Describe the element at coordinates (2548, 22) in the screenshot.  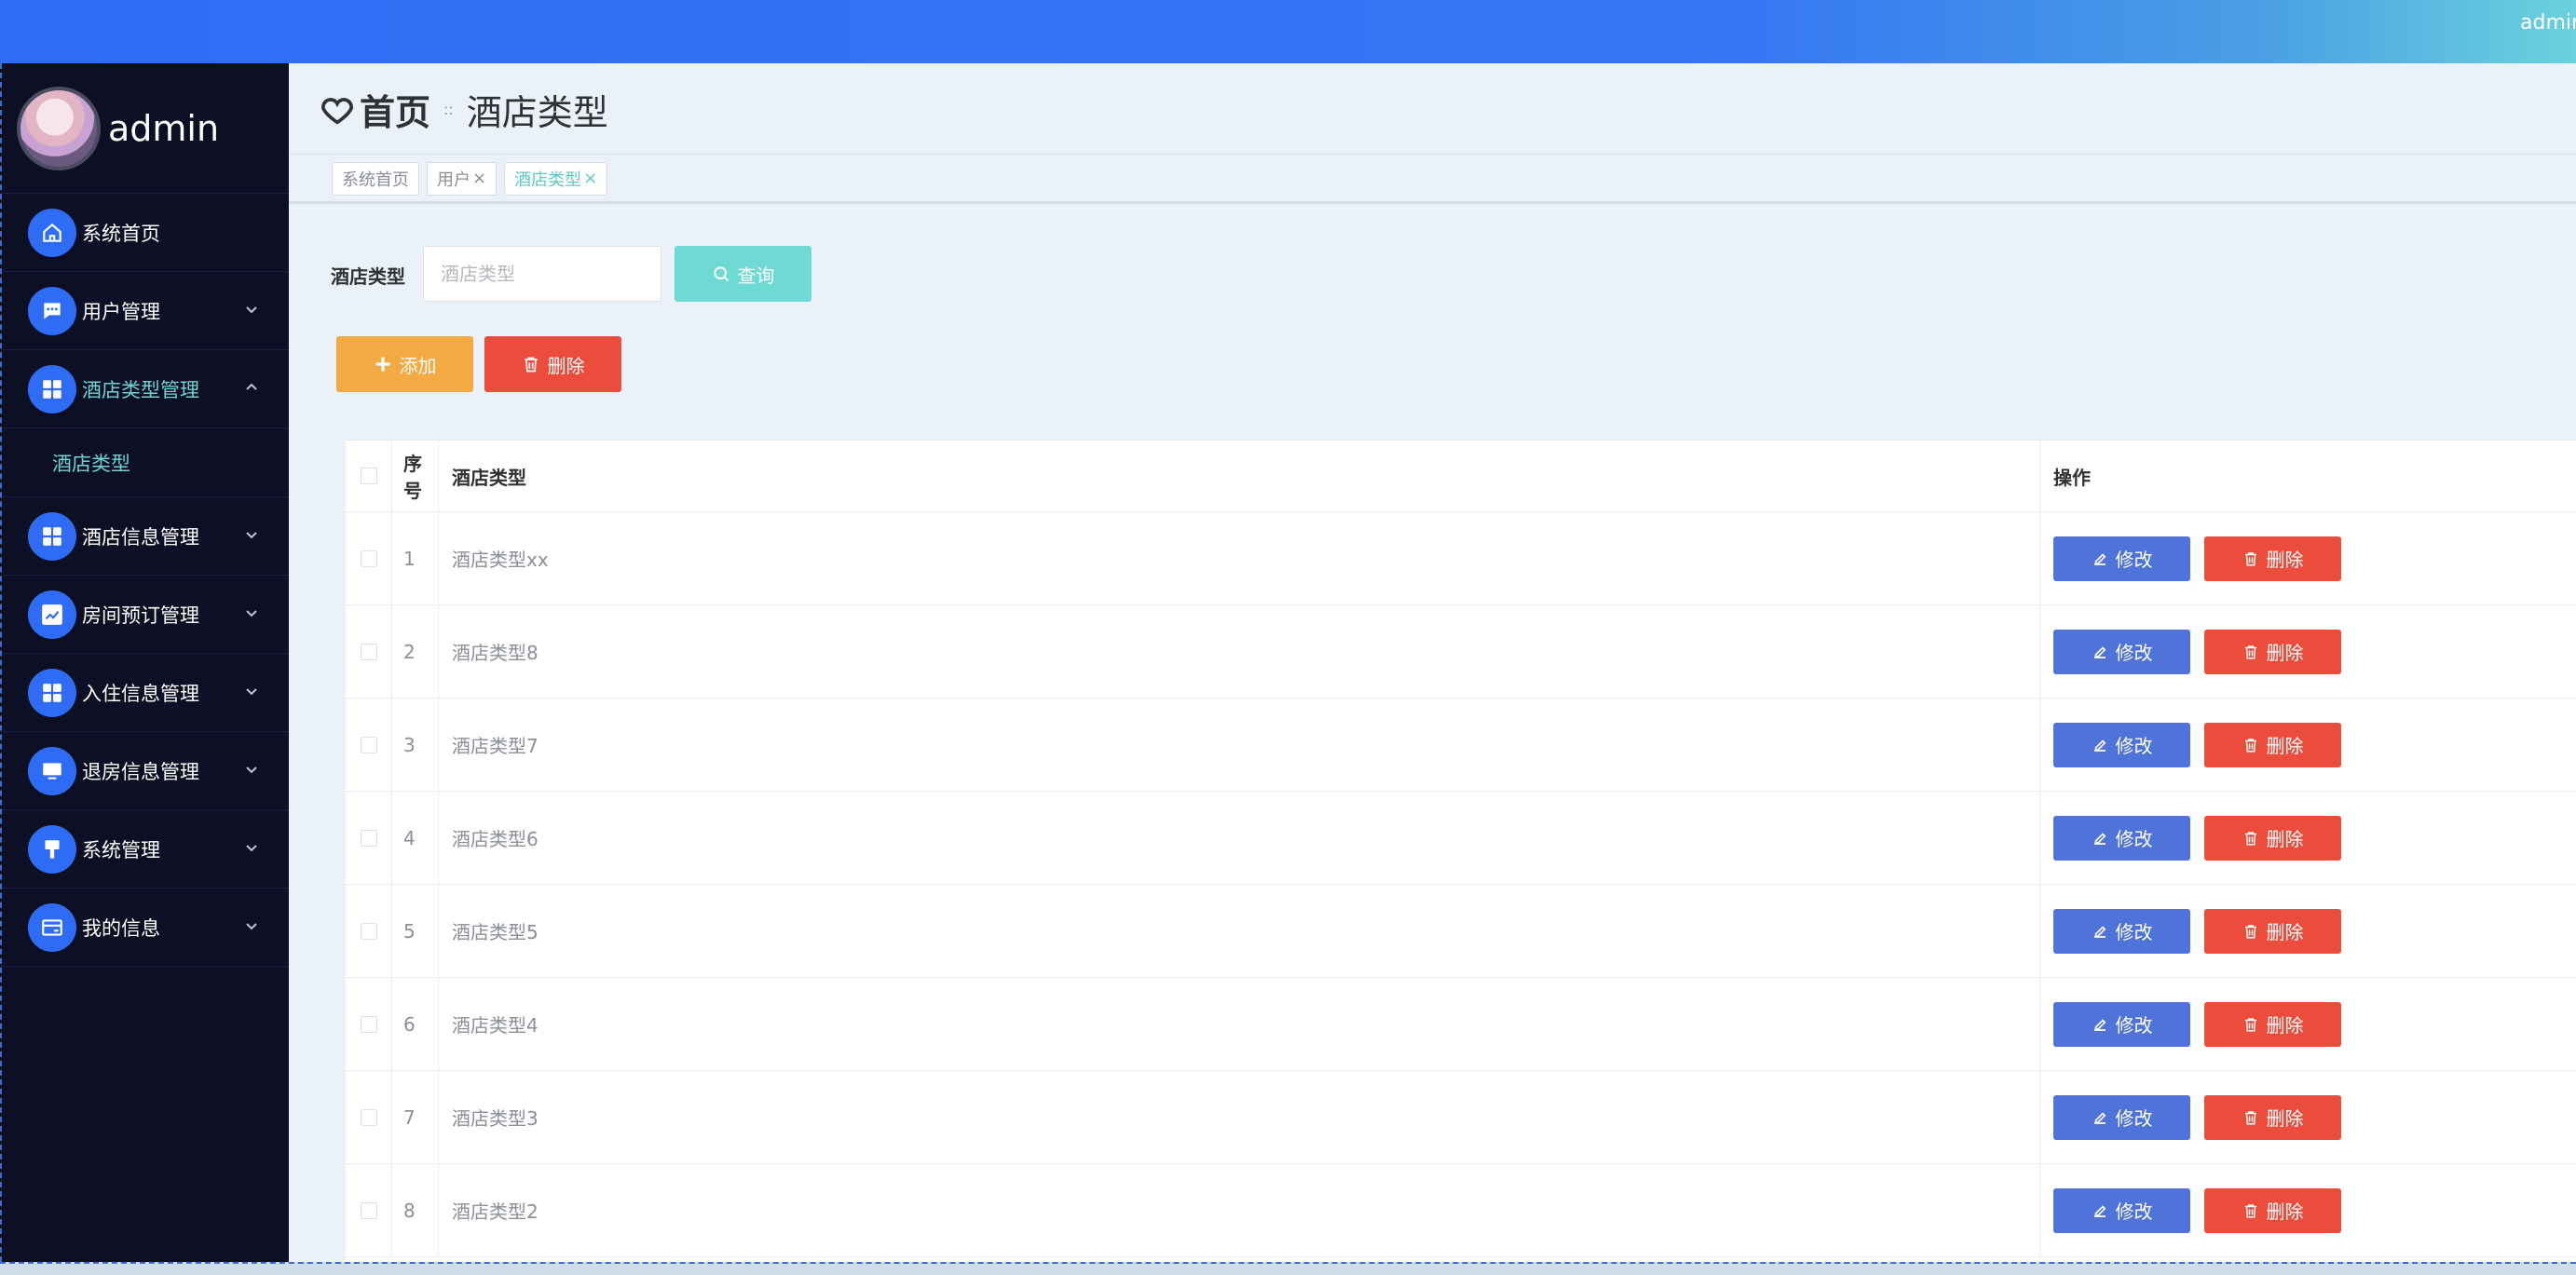
I see `top-user-name: admin` at that location.